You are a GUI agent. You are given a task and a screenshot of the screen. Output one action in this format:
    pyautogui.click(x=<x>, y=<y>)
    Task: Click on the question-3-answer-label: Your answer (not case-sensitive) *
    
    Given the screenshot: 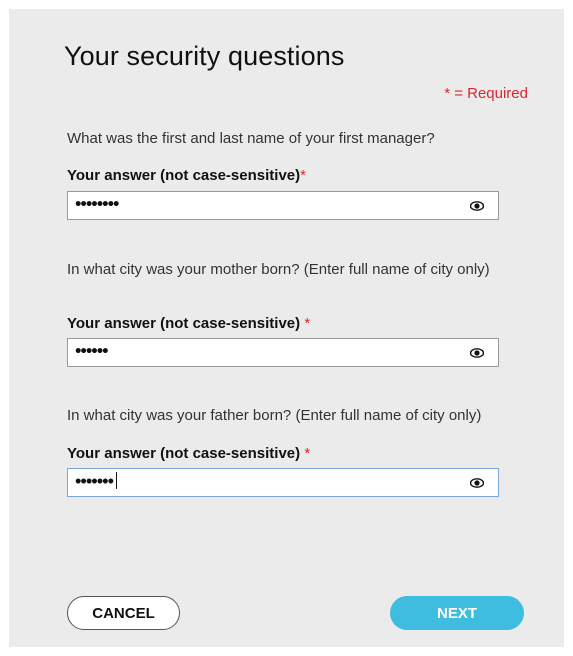 What is the action you would take?
    pyautogui.click(x=188, y=453)
    